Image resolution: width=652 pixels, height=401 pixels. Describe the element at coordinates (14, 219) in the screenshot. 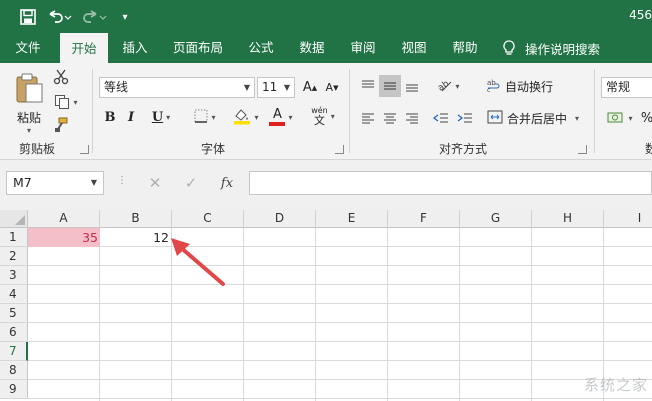

I see `select-all-button` at that location.